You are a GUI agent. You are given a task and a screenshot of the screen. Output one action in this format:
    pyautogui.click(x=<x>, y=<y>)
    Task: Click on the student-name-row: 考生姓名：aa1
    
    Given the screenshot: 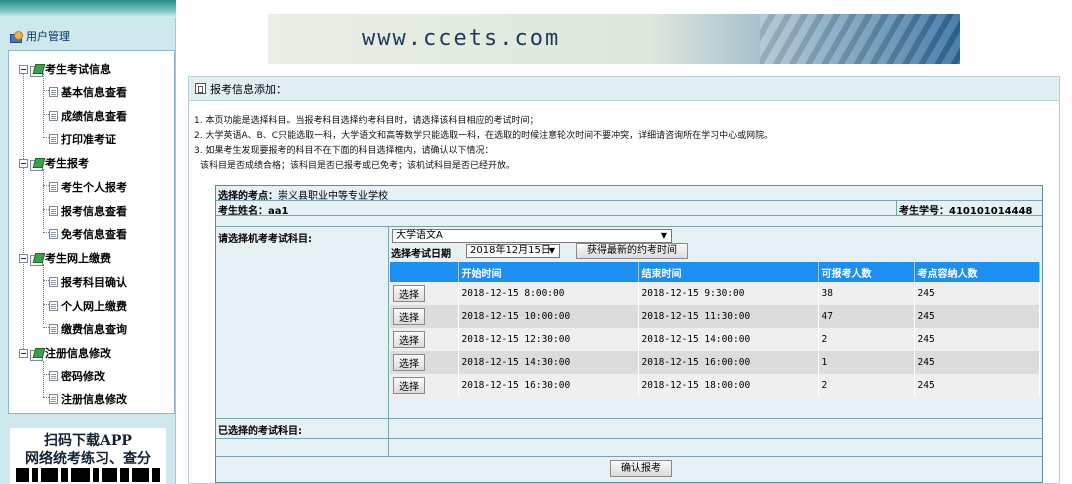 What is the action you would take?
    pyautogui.click(x=253, y=209)
    